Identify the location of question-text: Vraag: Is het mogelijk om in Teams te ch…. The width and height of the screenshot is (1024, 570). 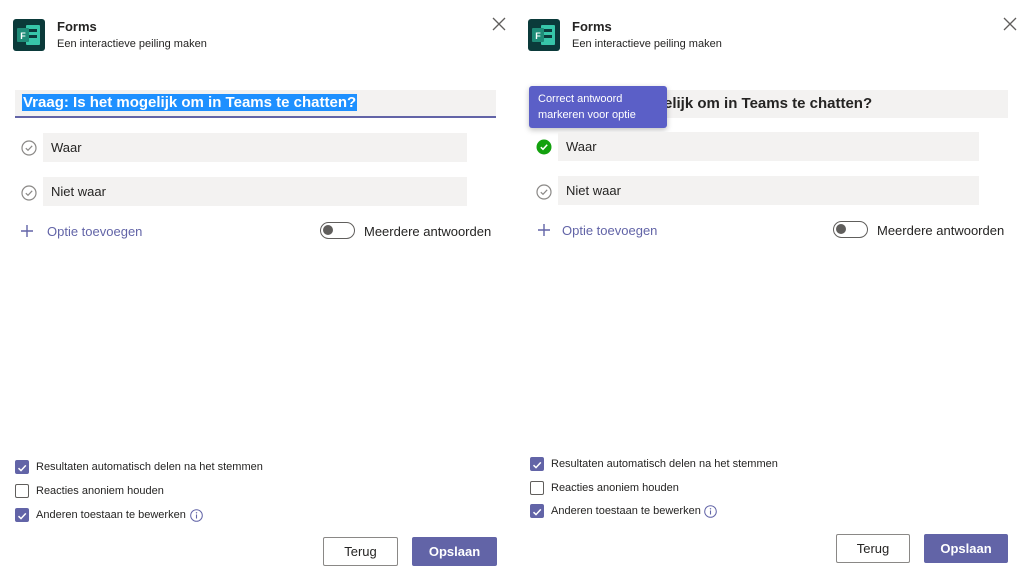
(190, 102).